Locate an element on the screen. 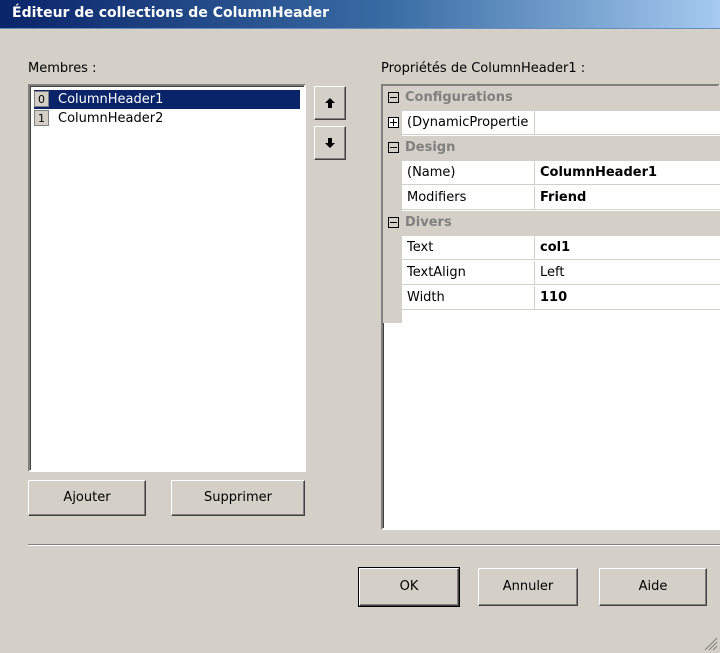 The width and height of the screenshot is (720, 653). category-configurations: Configurations is located at coordinates (551, 98).